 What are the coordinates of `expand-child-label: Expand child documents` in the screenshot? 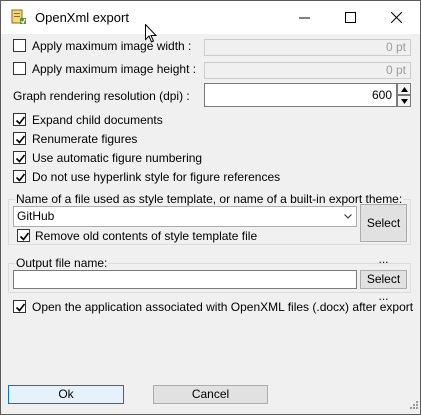 It's located at (97, 120).